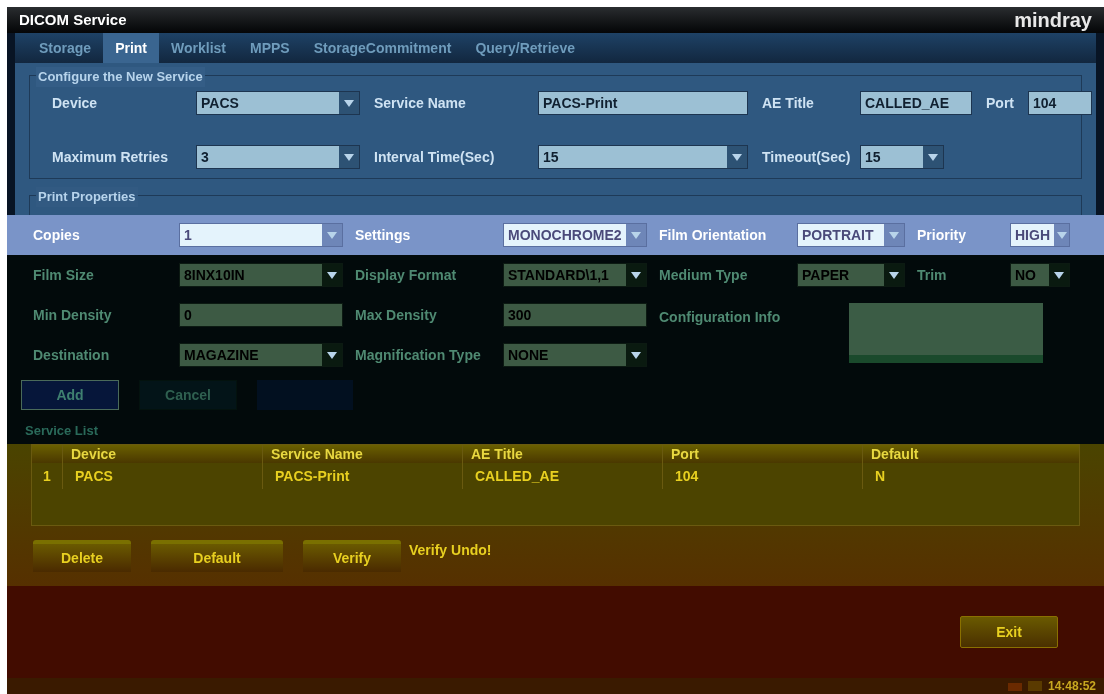 Image resolution: width=1104 pixels, height=694 pixels. Describe the element at coordinates (558, 275) in the screenshot. I see `field-value: STANDARD\1,1` at that location.